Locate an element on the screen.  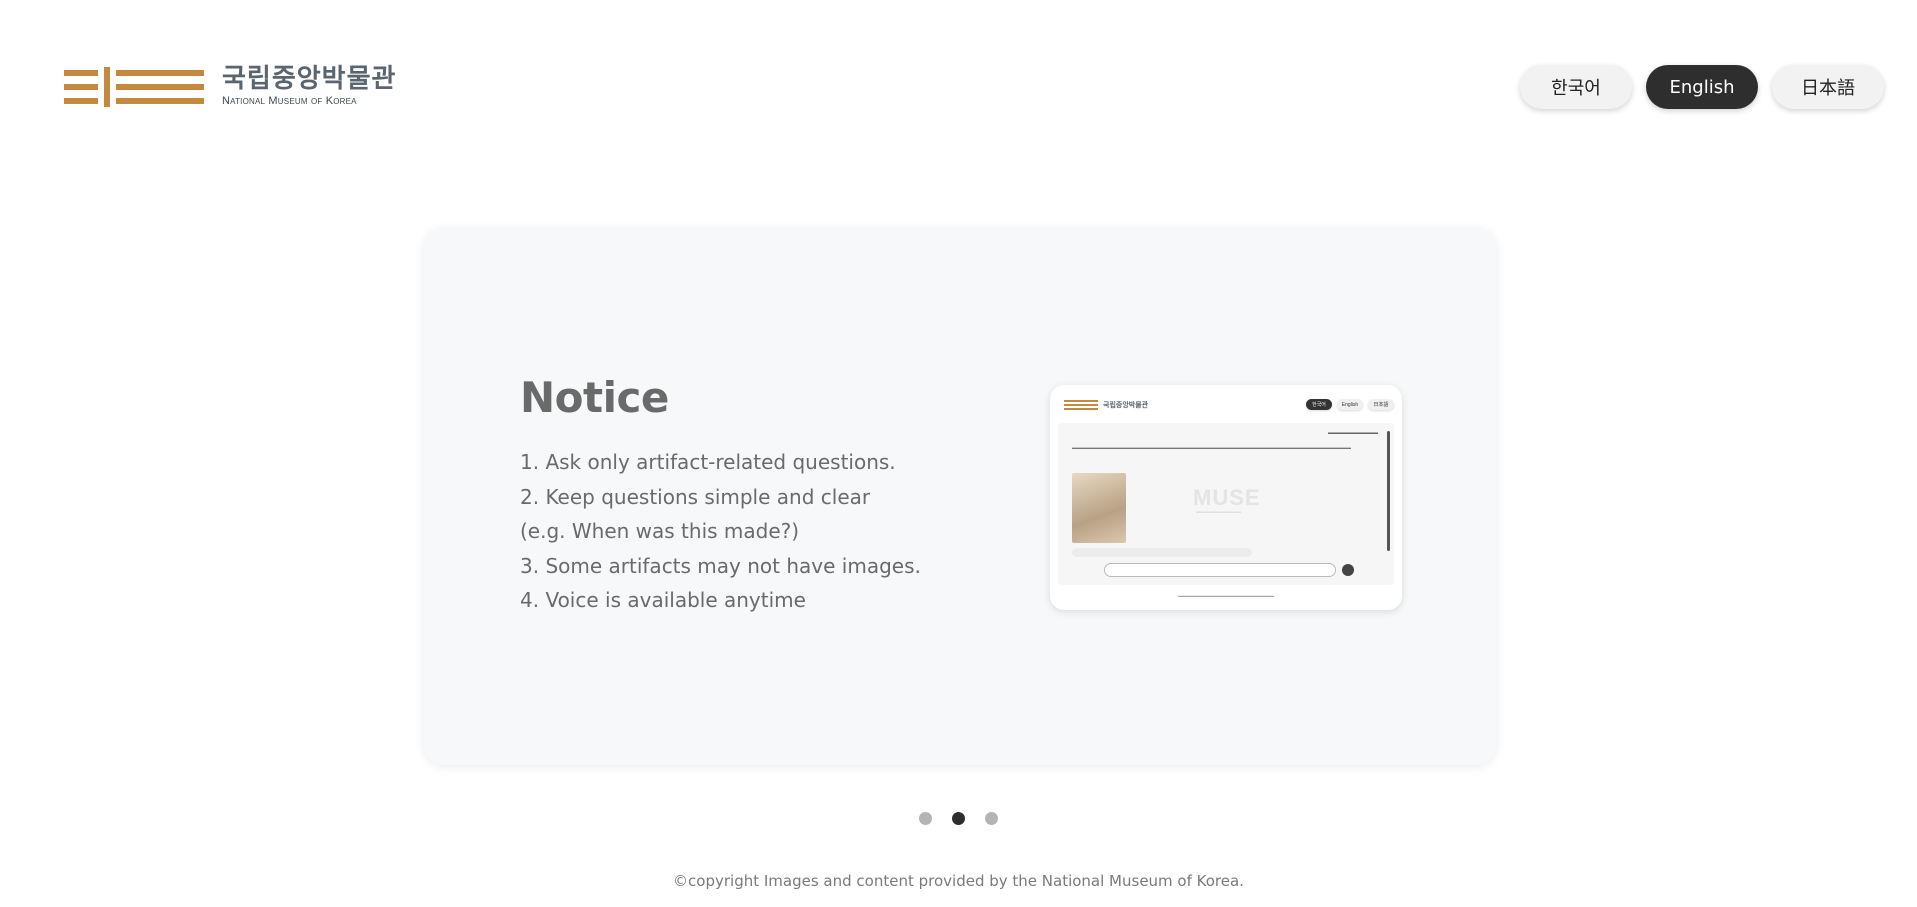
language-selector: 한국어 English 日本語 is located at coordinates (1702, 87).